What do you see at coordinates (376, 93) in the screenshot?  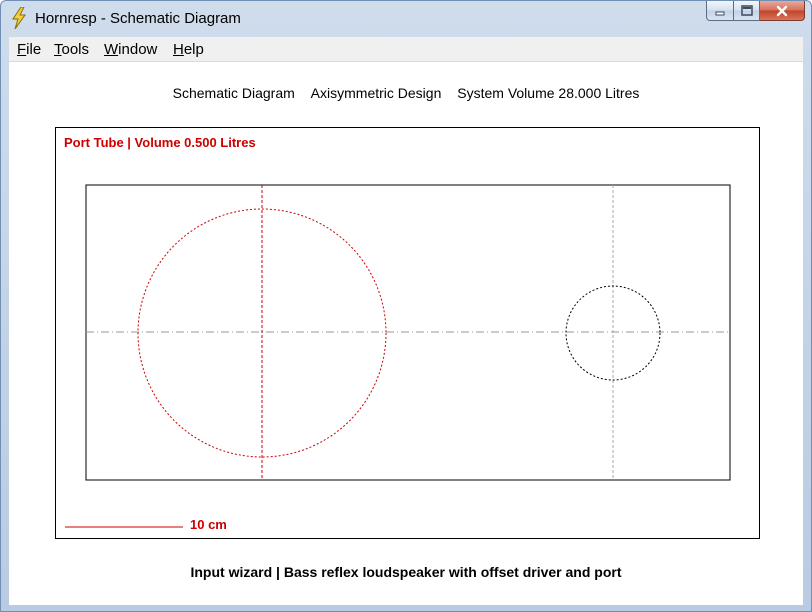 I see `design-type: Axisymmetric Design` at bounding box center [376, 93].